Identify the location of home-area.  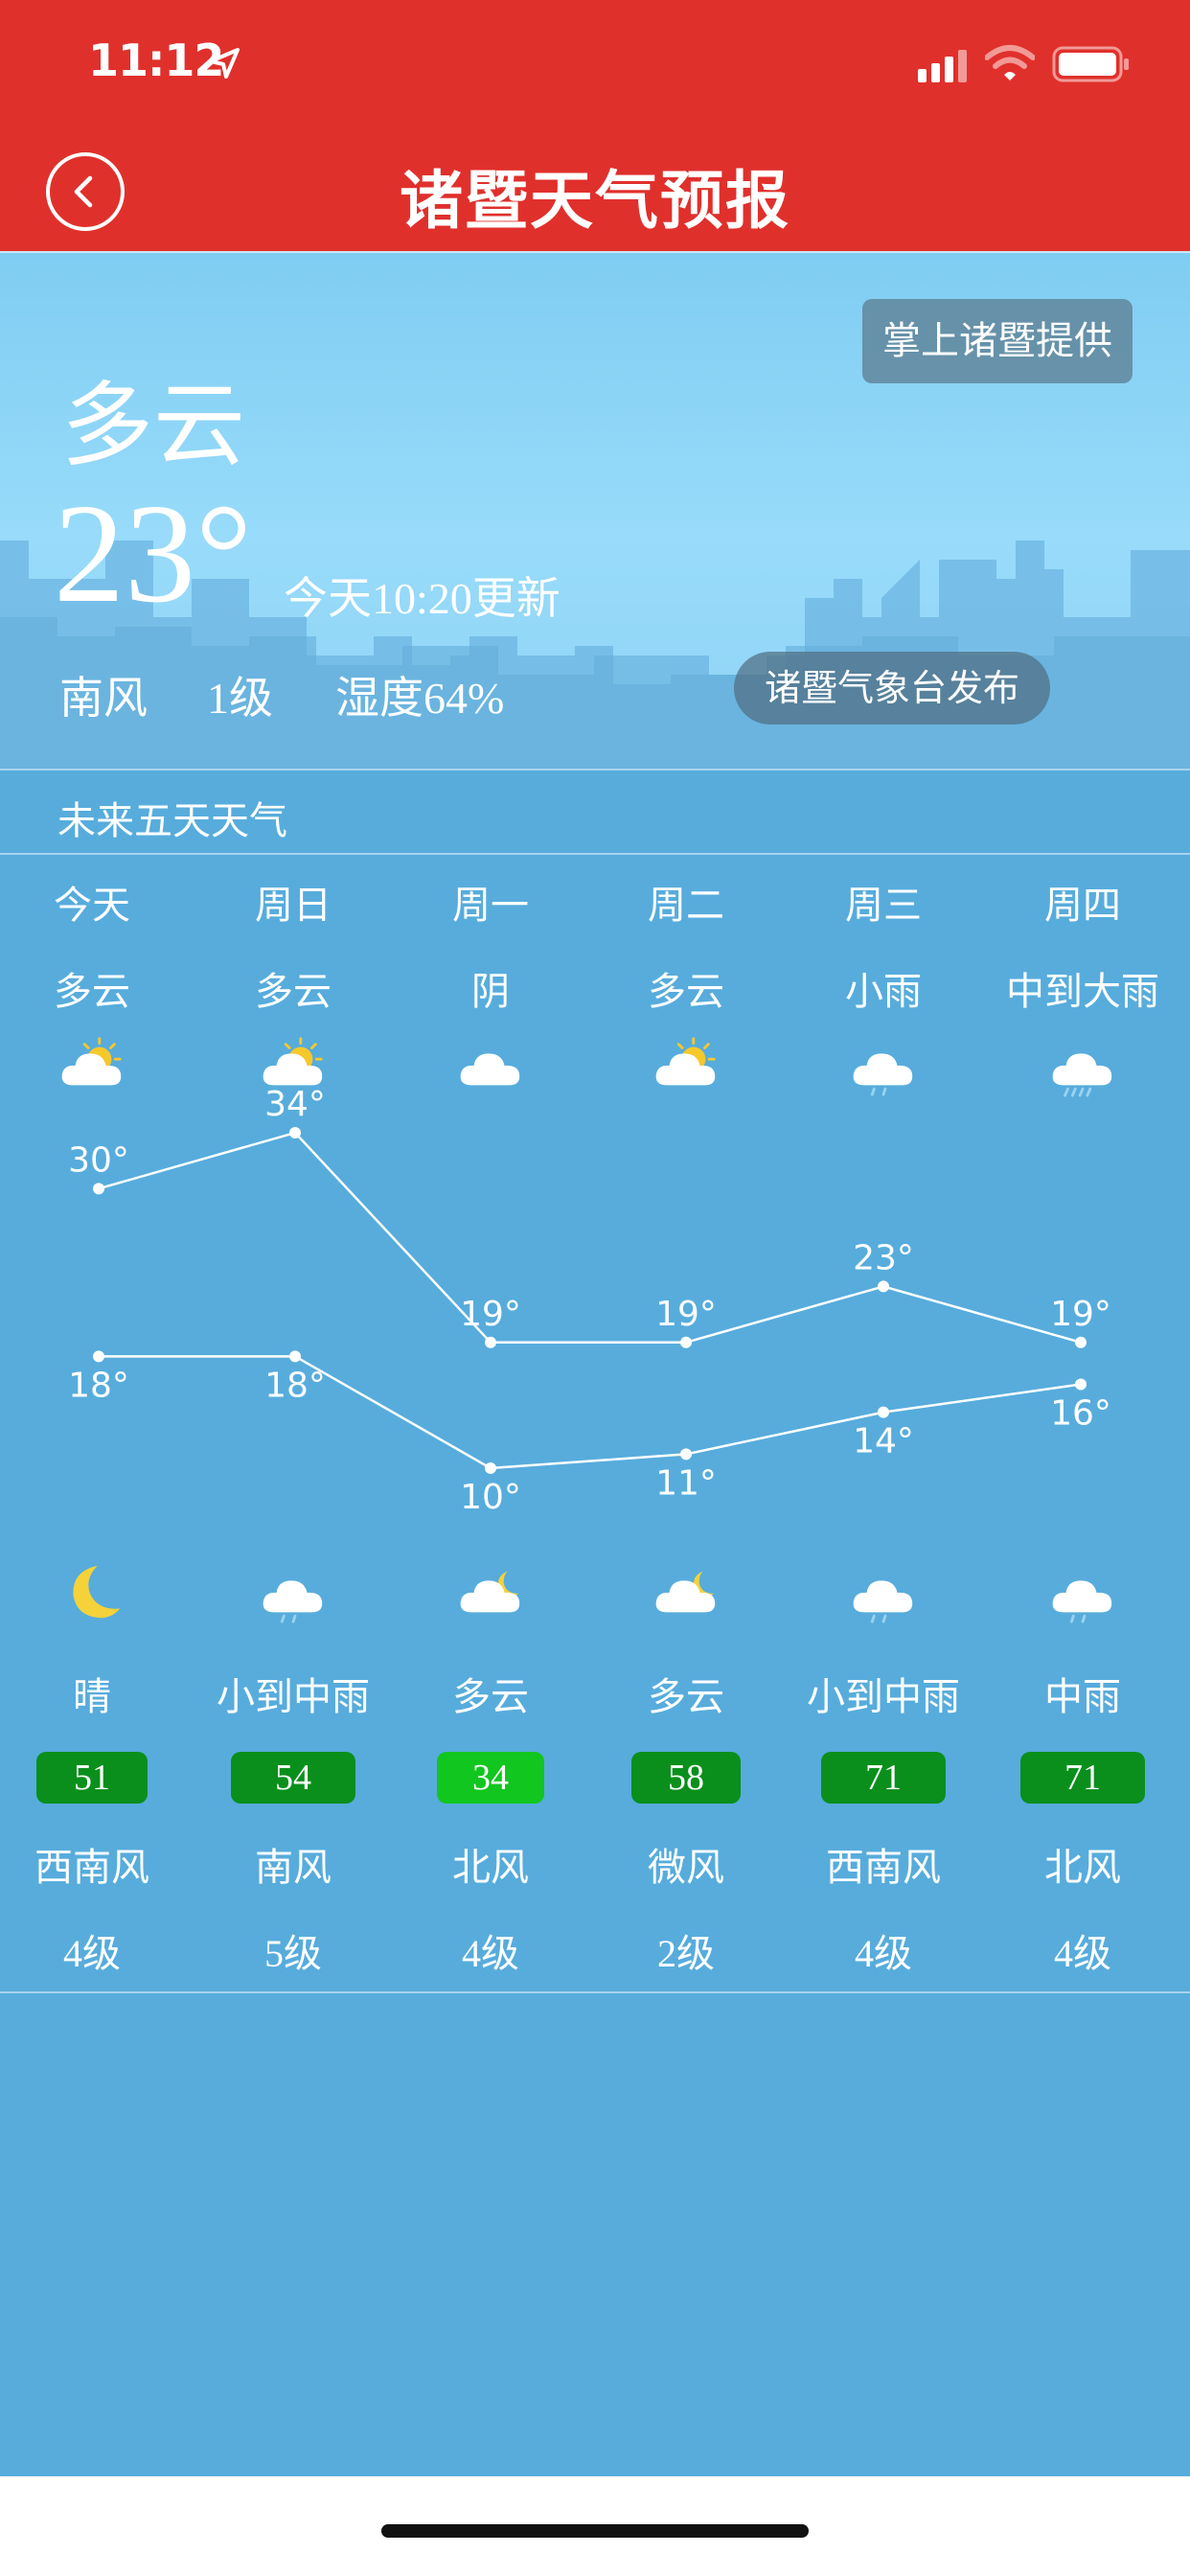
(595, 2526).